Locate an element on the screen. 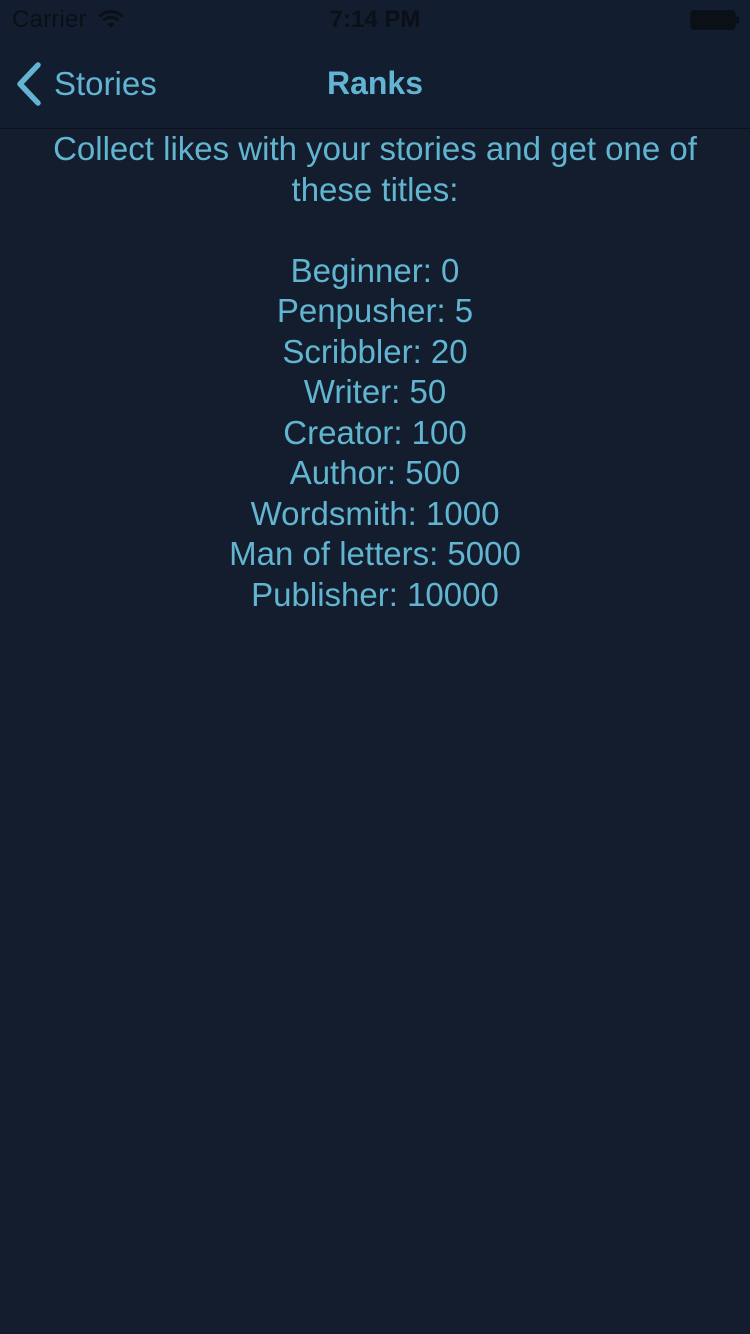 This screenshot has height=1334, width=750. rank-item-beginner: Beginner: 0 is located at coordinates (375, 270).